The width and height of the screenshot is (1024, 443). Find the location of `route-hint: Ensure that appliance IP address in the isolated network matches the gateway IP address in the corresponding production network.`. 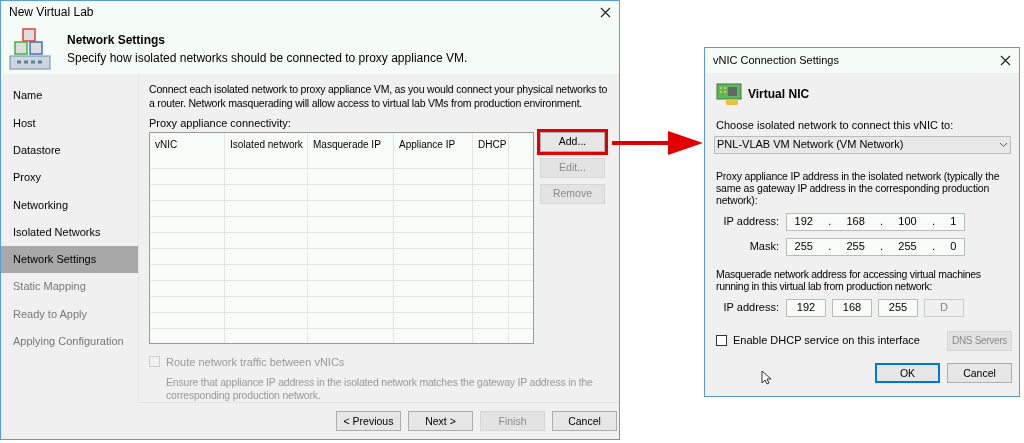

route-hint: Ensure that appliance IP address in the isolated network matches the gateway IP address in the corresponding production network. is located at coordinates (380, 389).